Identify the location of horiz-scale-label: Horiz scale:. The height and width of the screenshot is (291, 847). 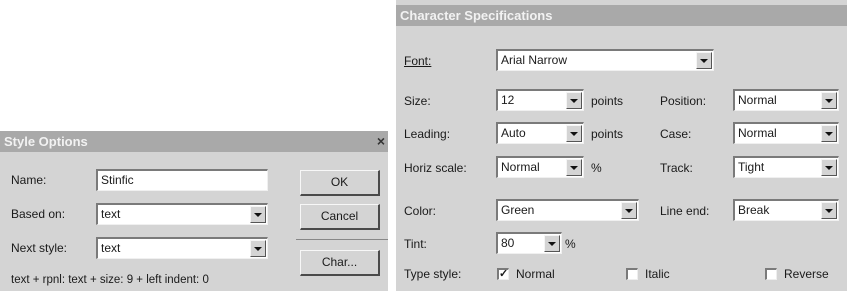
(435, 168).